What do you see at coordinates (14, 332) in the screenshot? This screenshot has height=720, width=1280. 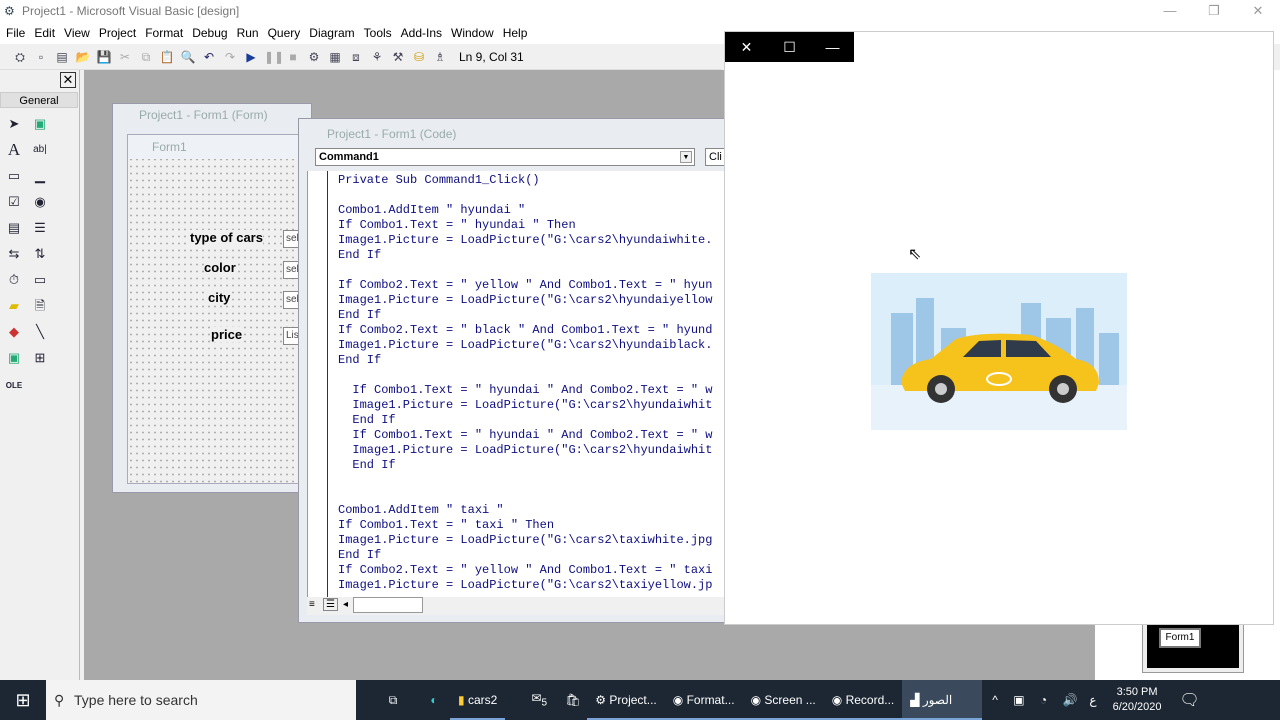 I see `shape-tool-icon: ◆` at bounding box center [14, 332].